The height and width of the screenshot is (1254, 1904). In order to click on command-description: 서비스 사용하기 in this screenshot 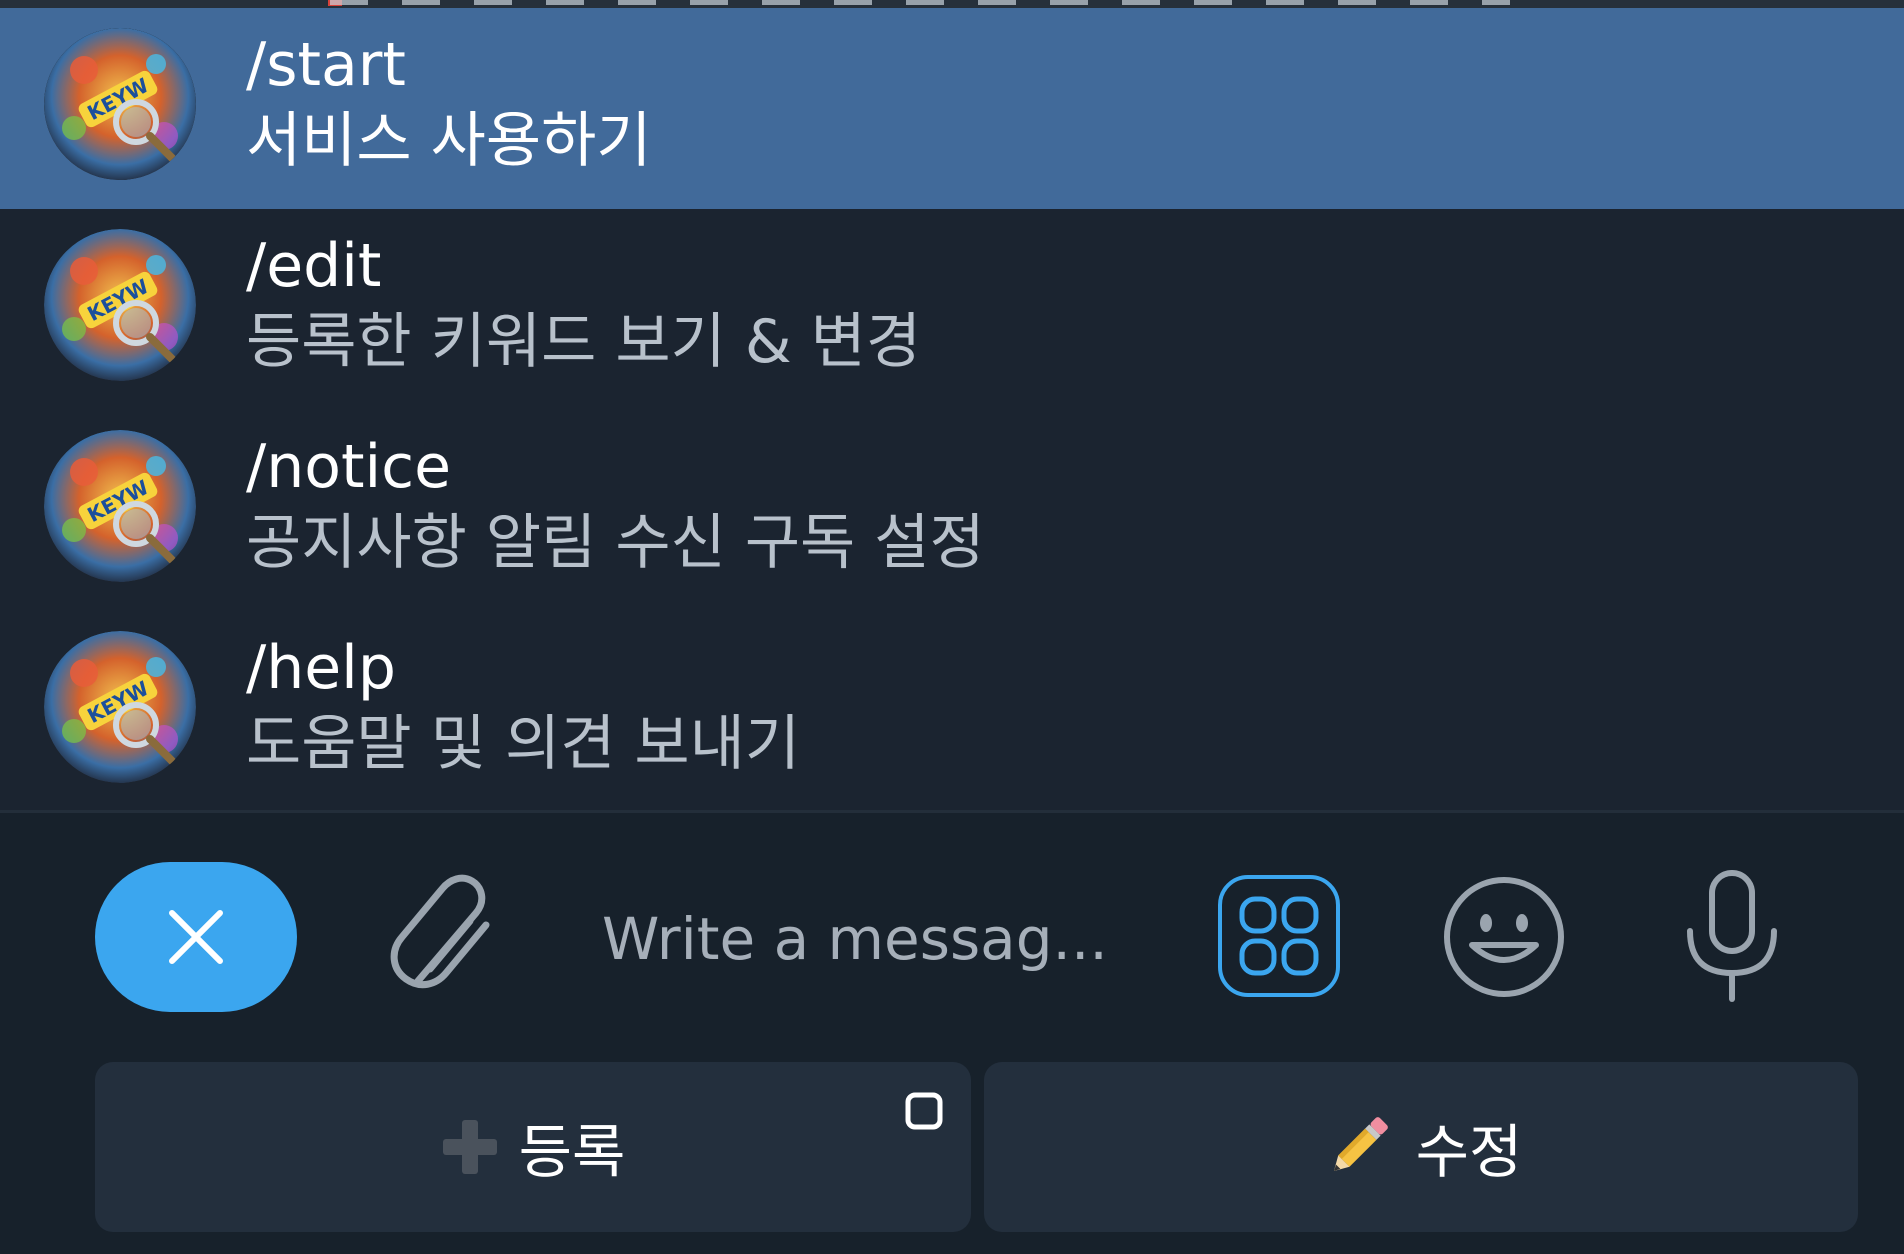, I will do `click(449, 141)`.